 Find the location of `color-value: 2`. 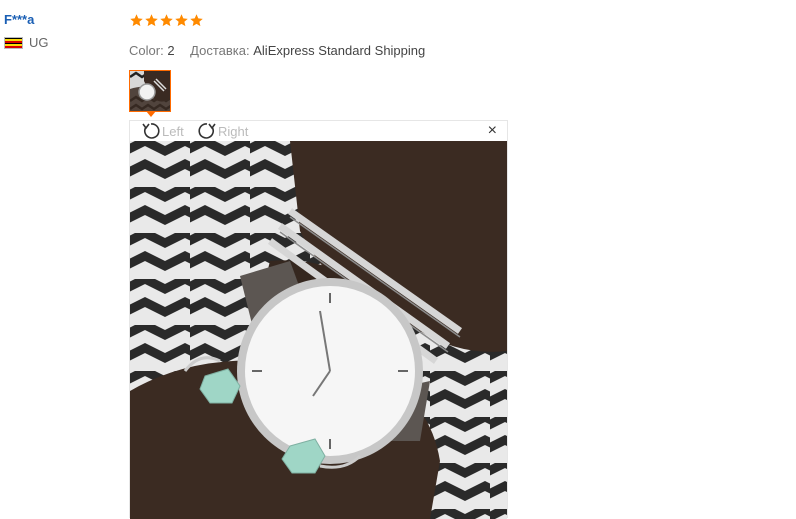

color-value: 2 is located at coordinates (171, 50).